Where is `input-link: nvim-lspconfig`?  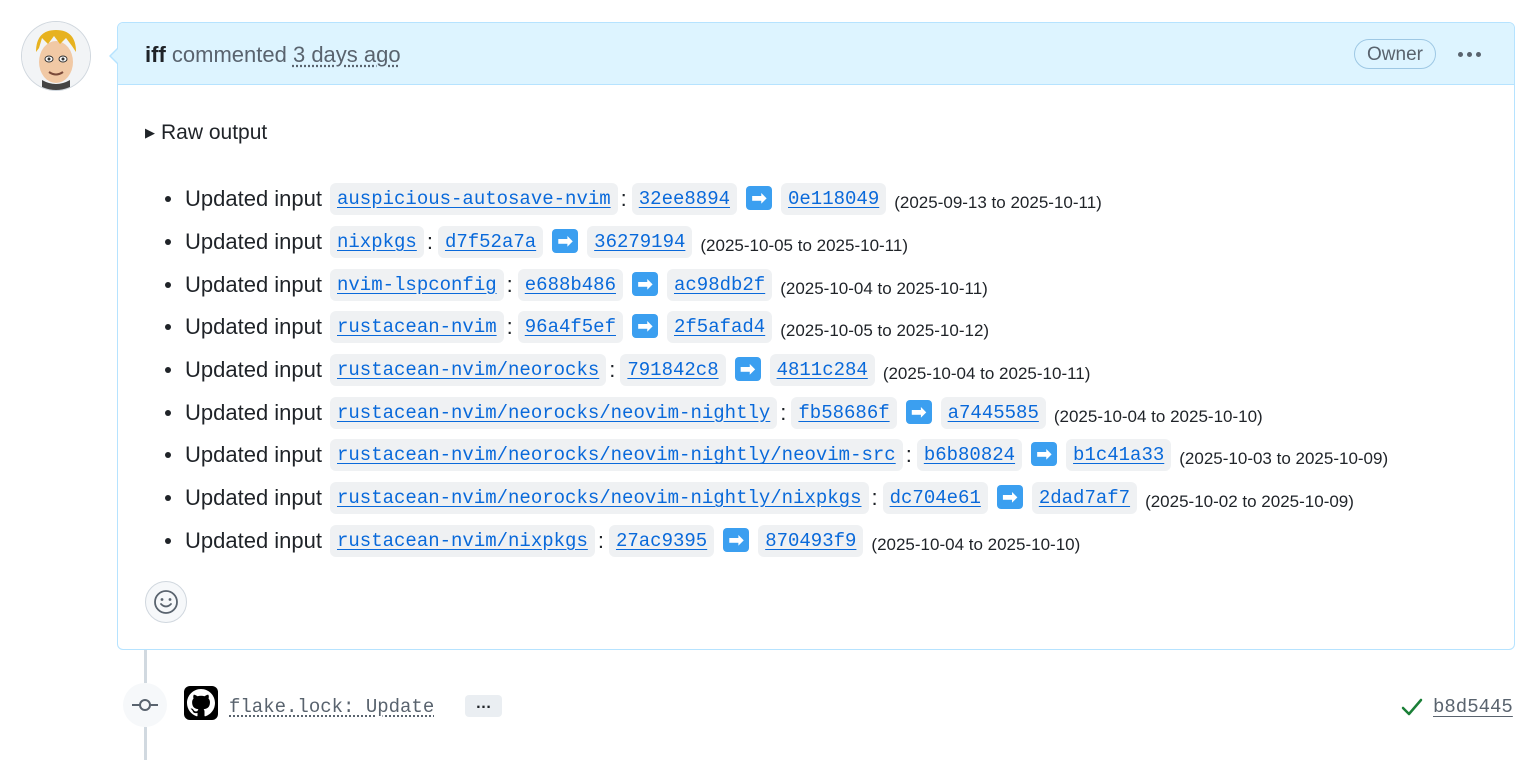 input-link: nvim-lspconfig is located at coordinates (417, 284).